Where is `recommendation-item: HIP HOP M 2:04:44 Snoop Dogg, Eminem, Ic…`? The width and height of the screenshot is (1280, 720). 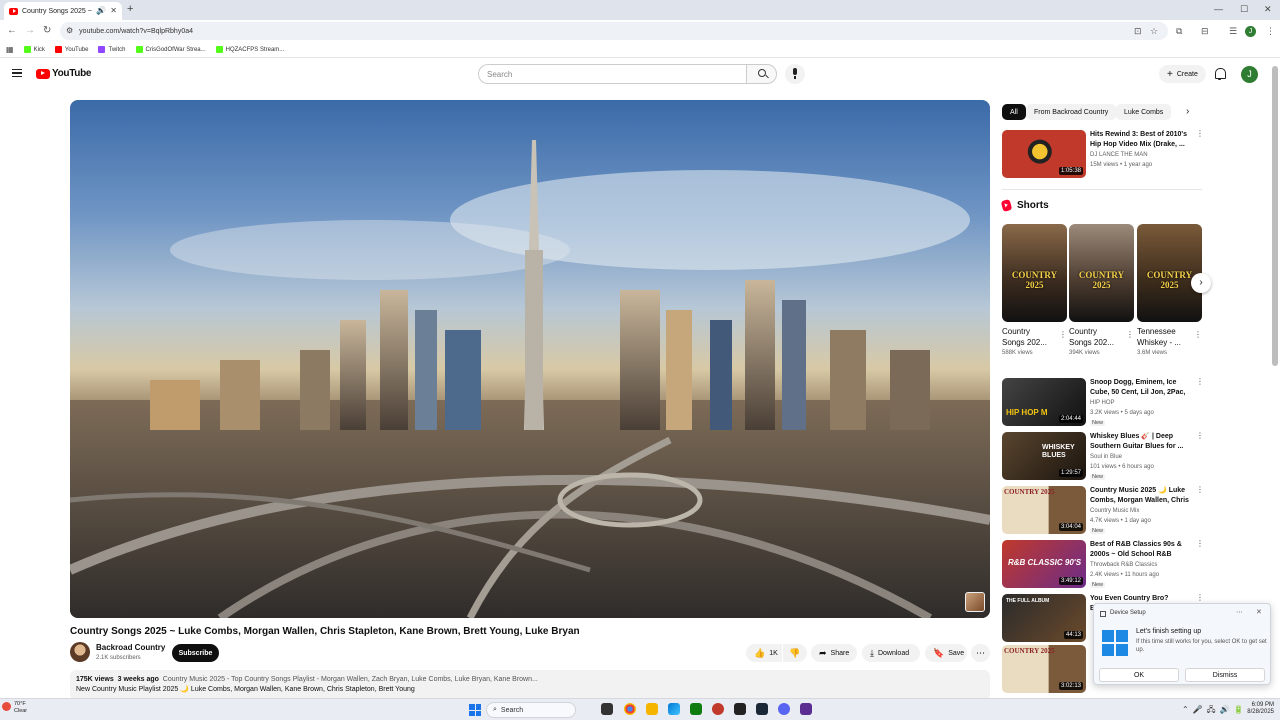
recommendation-item: HIP HOP M 2:04:44 Snoop Dogg, Eminem, Ic… is located at coordinates (1103, 402).